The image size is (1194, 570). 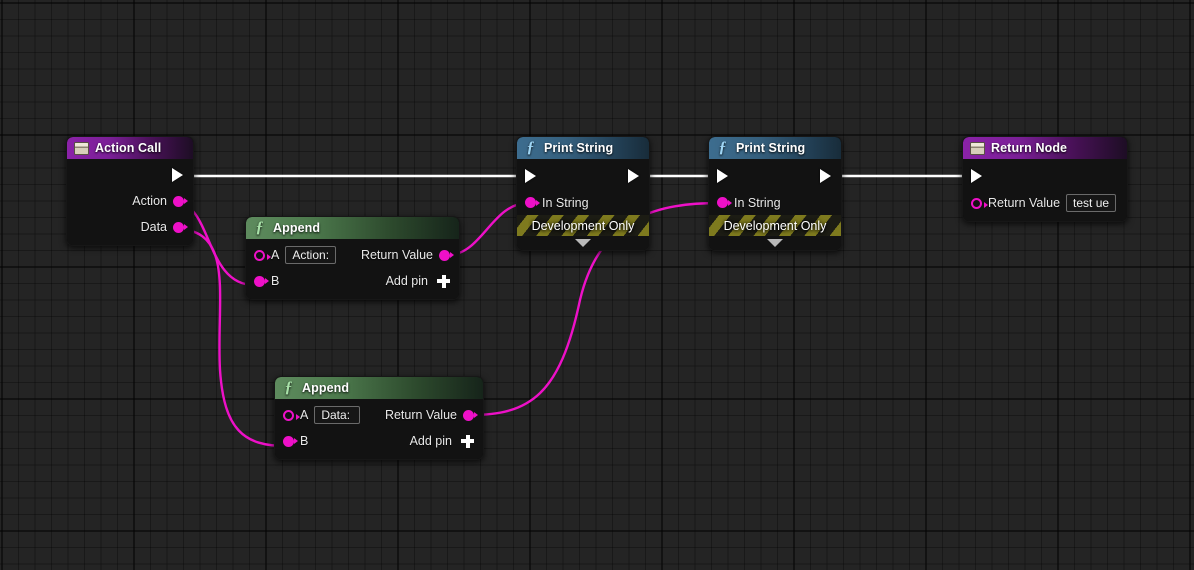 I want to click on node-body-append-2: A Data: Return Value B Add pin, so click(x=379, y=429).